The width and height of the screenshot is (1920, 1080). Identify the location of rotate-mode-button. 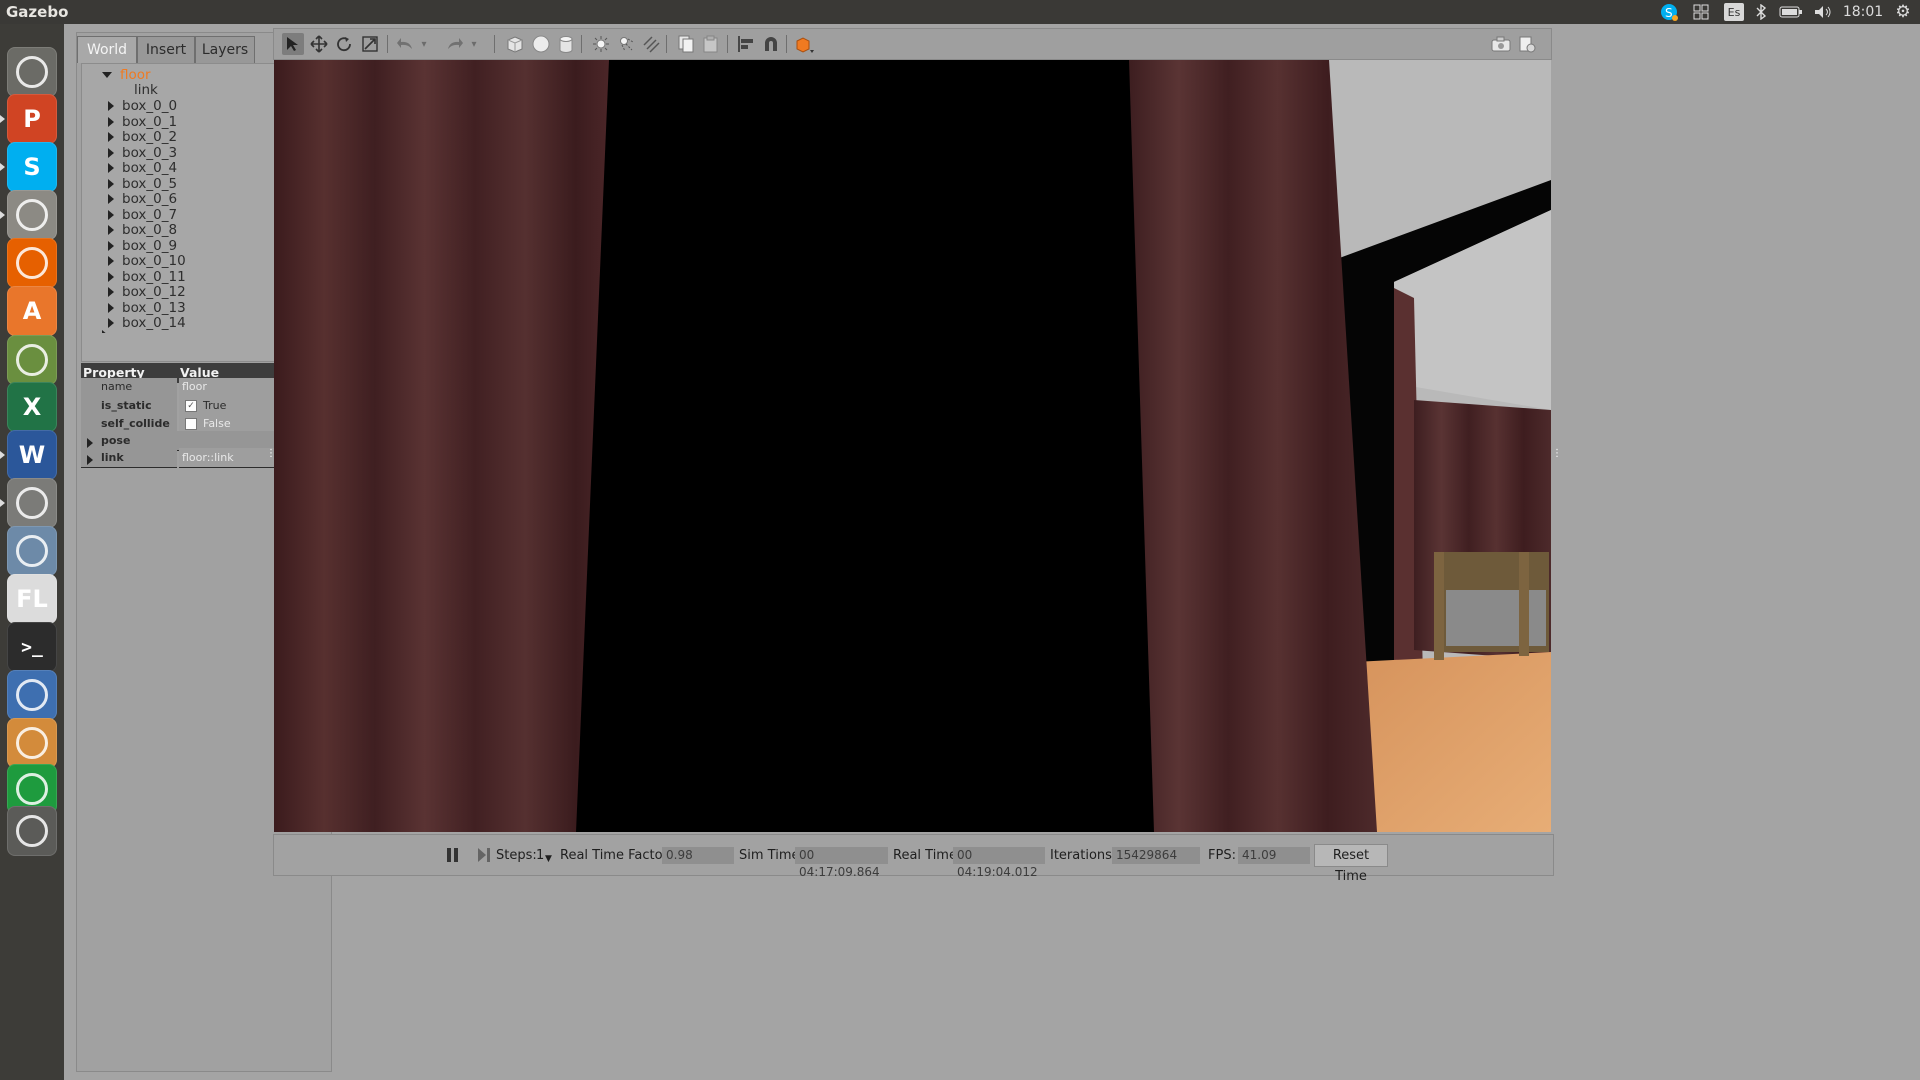
(344, 44).